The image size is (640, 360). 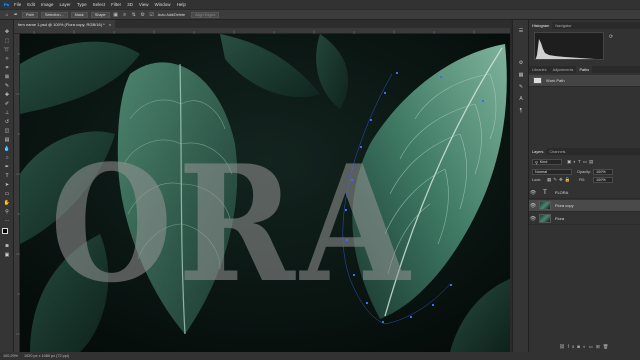 What do you see at coordinates (584, 69) in the screenshot?
I see `tab-paths: Paths` at bounding box center [584, 69].